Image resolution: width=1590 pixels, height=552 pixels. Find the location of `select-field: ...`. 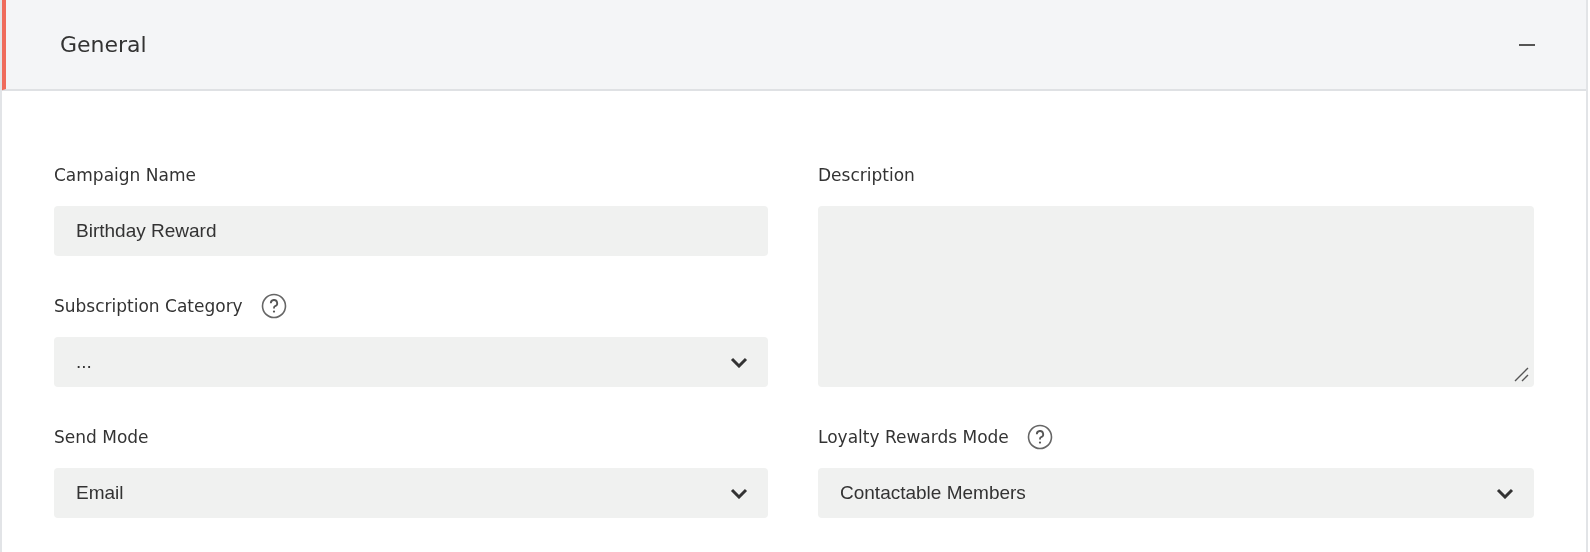

select-field: ... is located at coordinates (411, 362).